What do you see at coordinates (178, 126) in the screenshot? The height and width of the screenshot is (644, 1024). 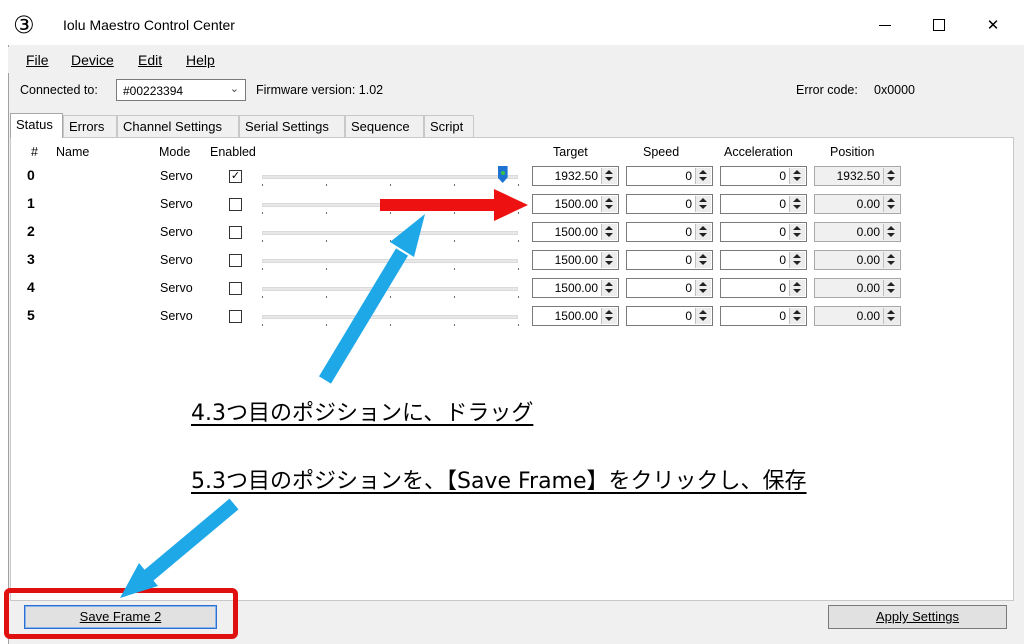 I see `tab-channel-settings: Channel Settings` at bounding box center [178, 126].